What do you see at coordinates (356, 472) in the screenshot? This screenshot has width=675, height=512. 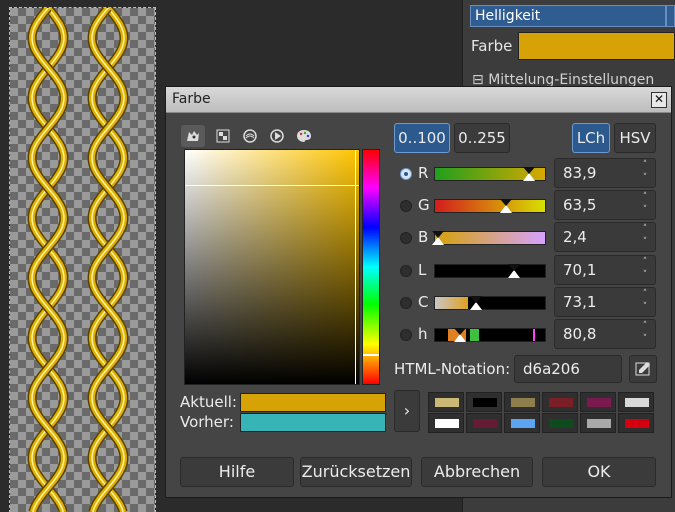 I see `reset-button: Zurücksetzen` at bounding box center [356, 472].